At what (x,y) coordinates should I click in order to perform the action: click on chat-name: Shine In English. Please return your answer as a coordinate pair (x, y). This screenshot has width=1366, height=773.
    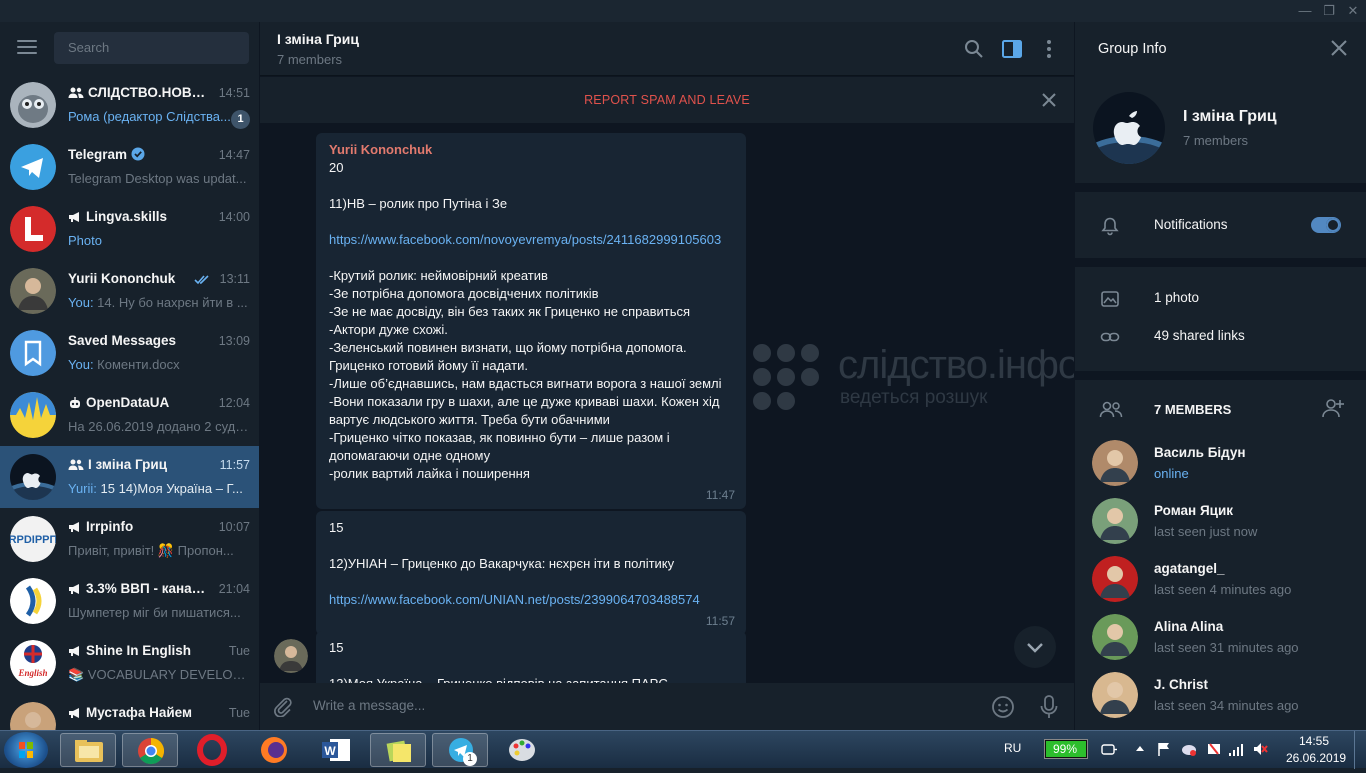
    Looking at the image, I should click on (138, 650).